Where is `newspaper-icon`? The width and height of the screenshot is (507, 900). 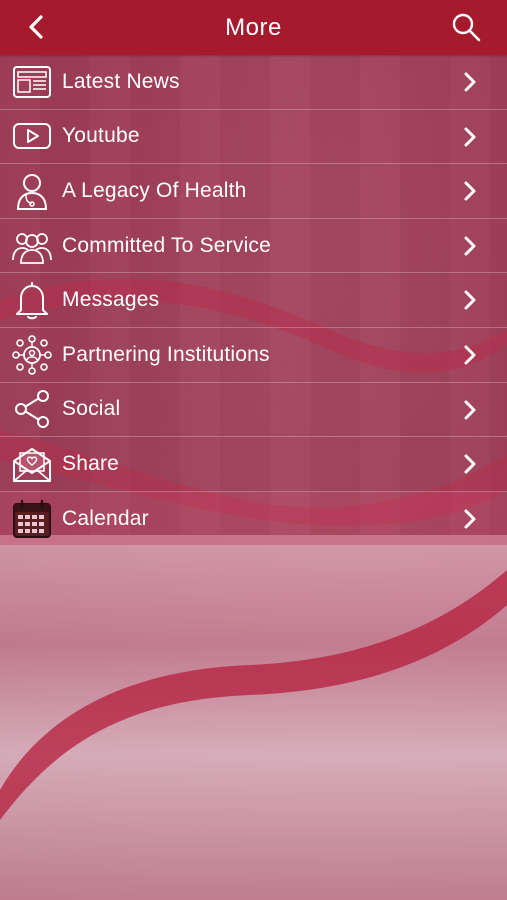 newspaper-icon is located at coordinates (32, 82).